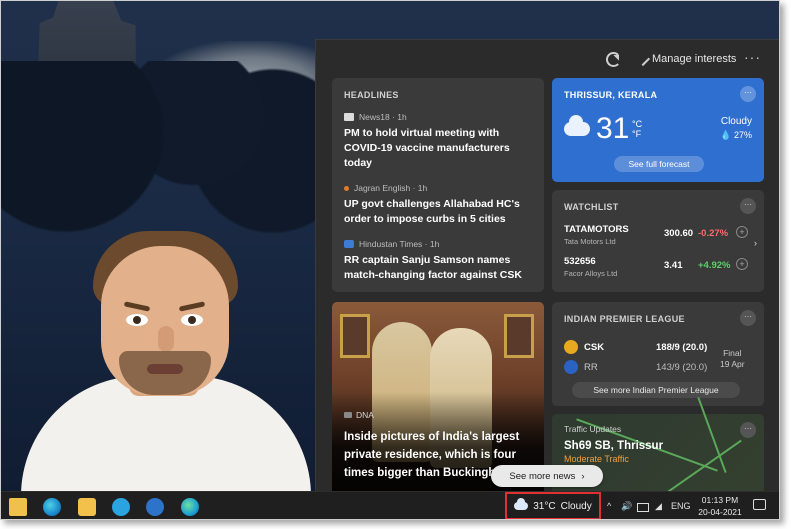  I want to click on weather-more-icon: ···, so click(748, 94).